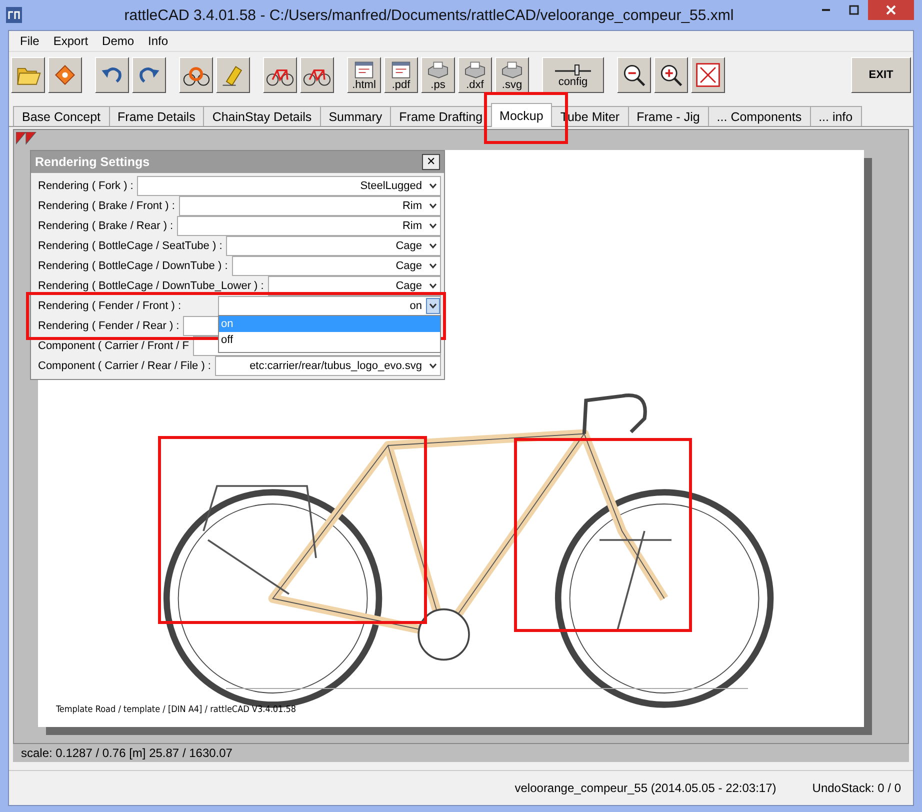 The image size is (922, 812). Describe the element at coordinates (132, 266) in the screenshot. I see `setting-label: Rendering ( BottleCage / DownTube ) :` at that location.